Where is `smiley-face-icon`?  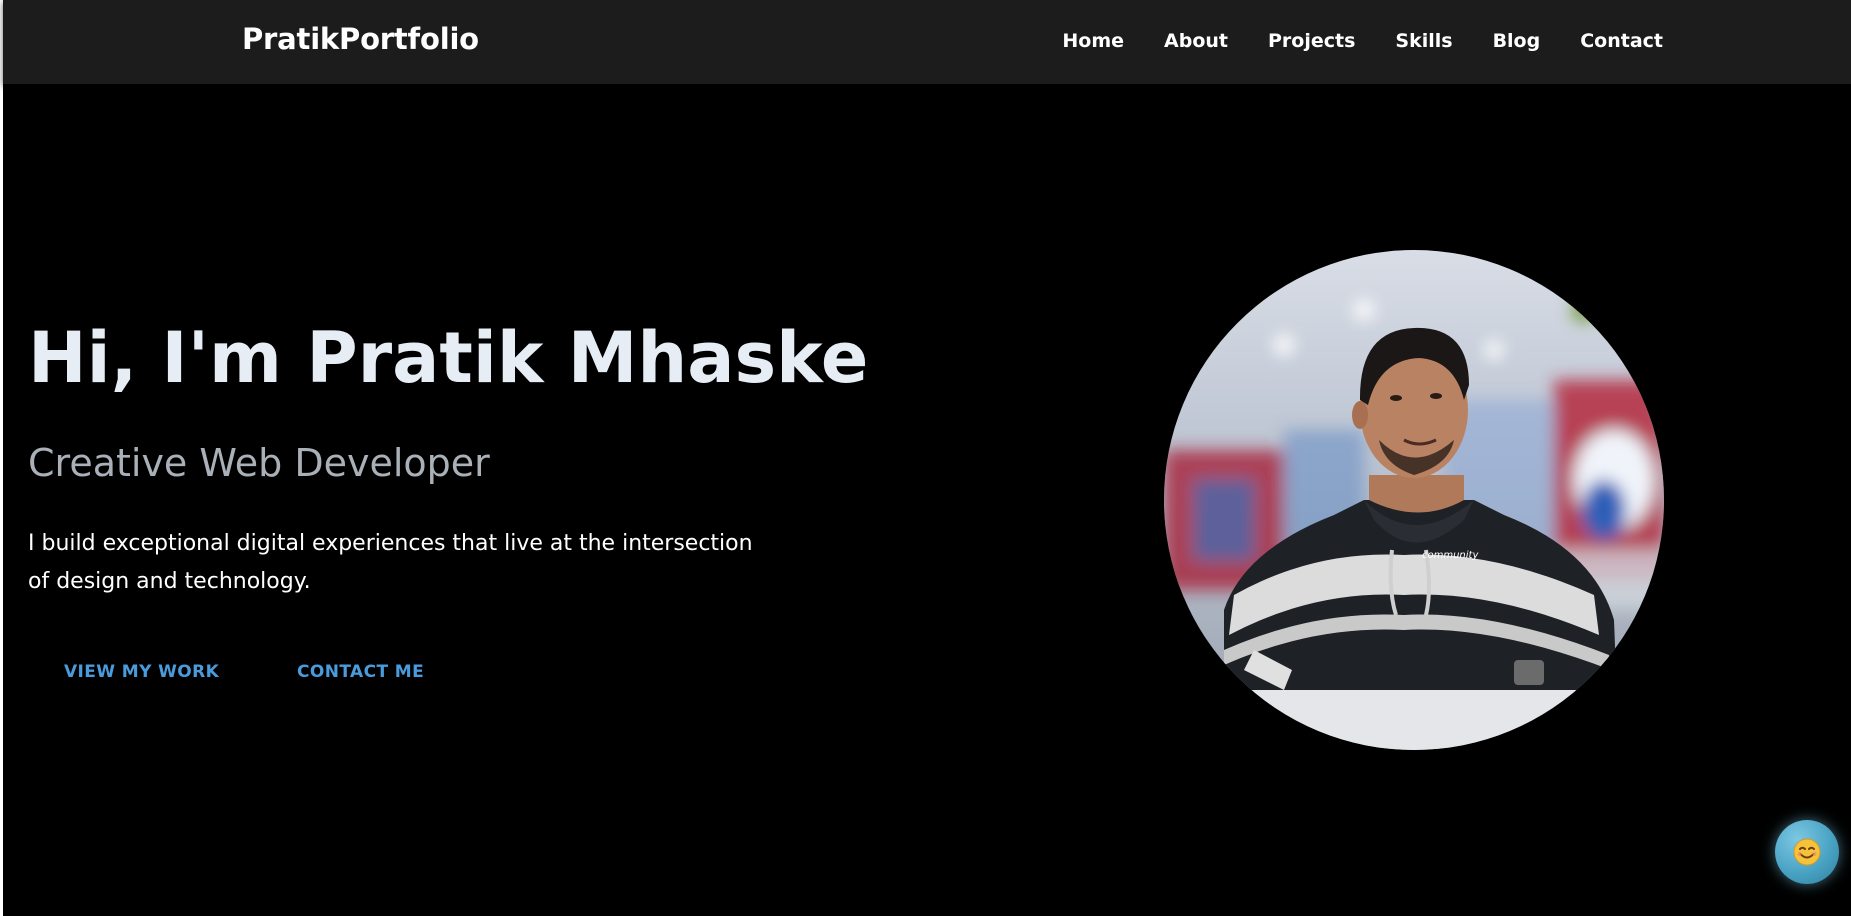
smiley-face-icon is located at coordinates (1807, 852).